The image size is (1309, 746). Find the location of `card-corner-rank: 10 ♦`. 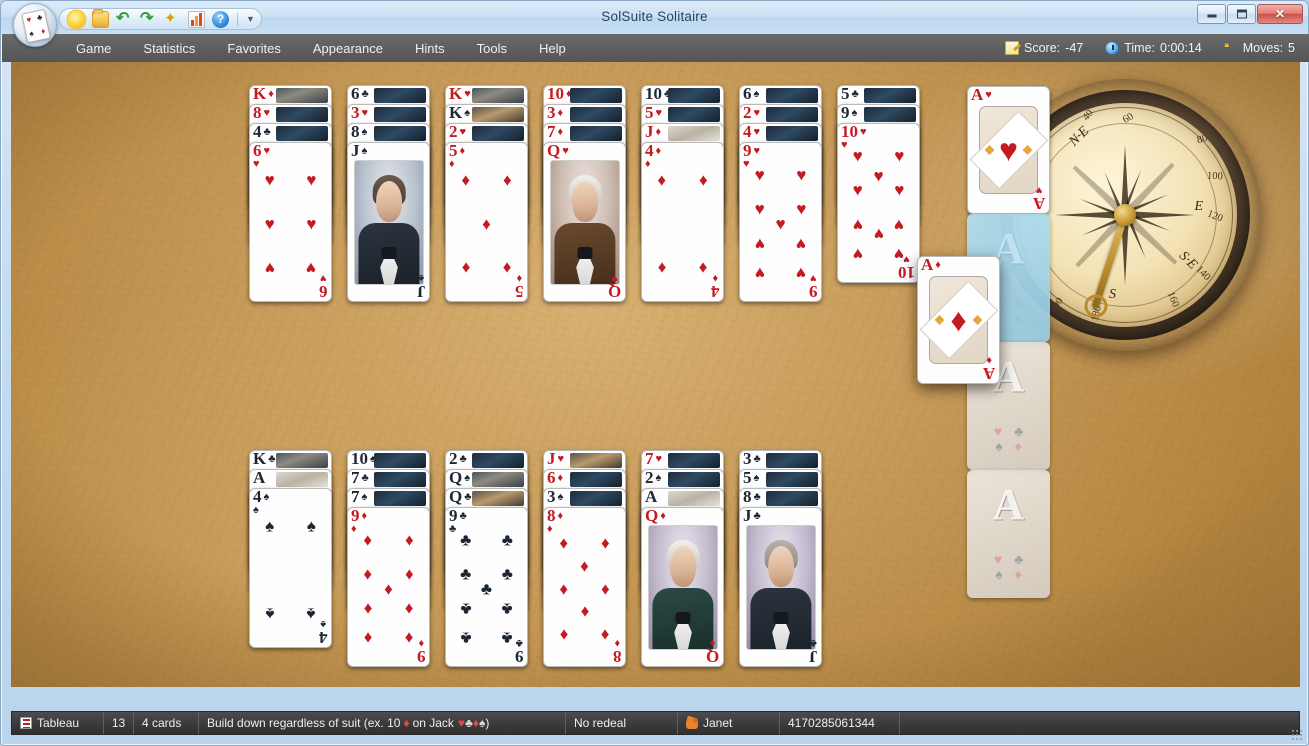

card-corner-rank: 10 ♦ is located at coordinates (559, 94).